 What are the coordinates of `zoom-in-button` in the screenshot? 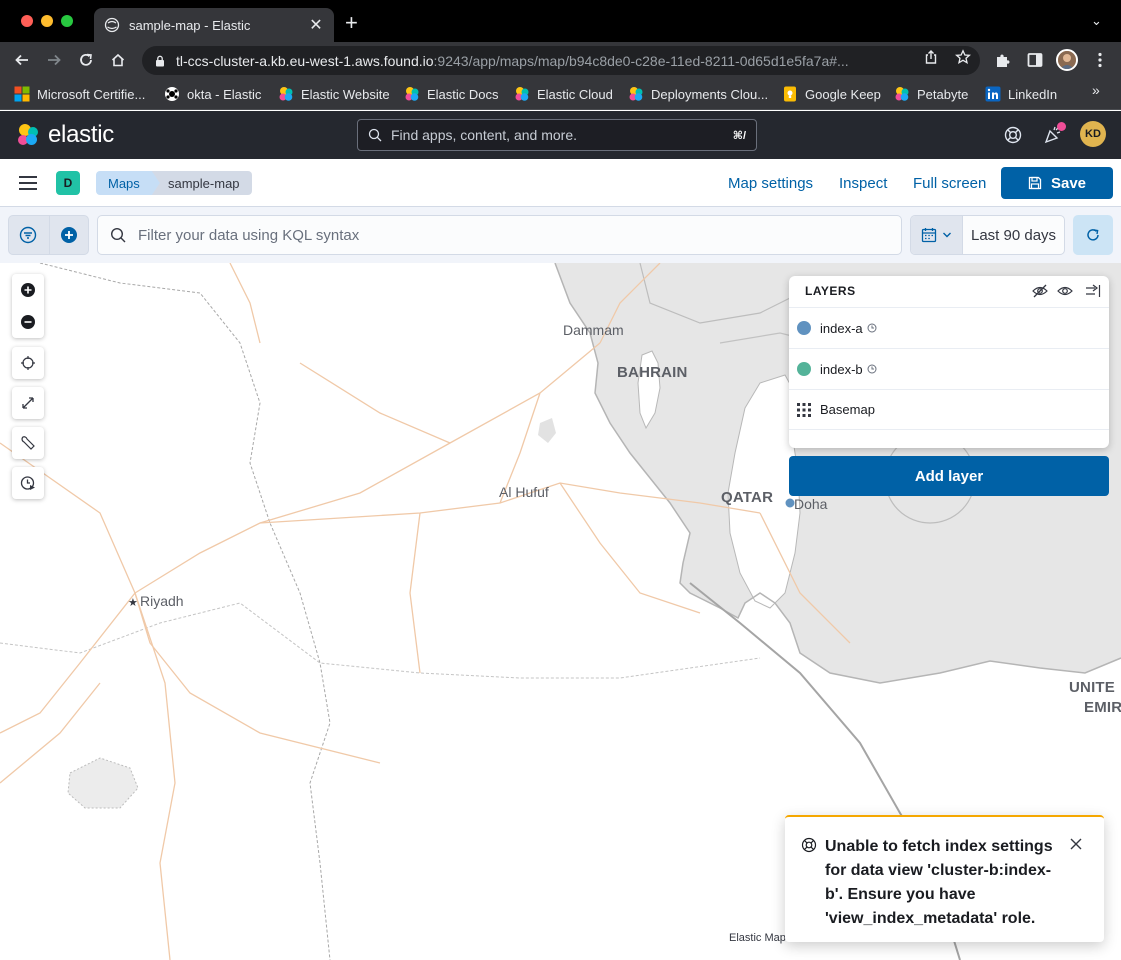 It's located at (28, 290).